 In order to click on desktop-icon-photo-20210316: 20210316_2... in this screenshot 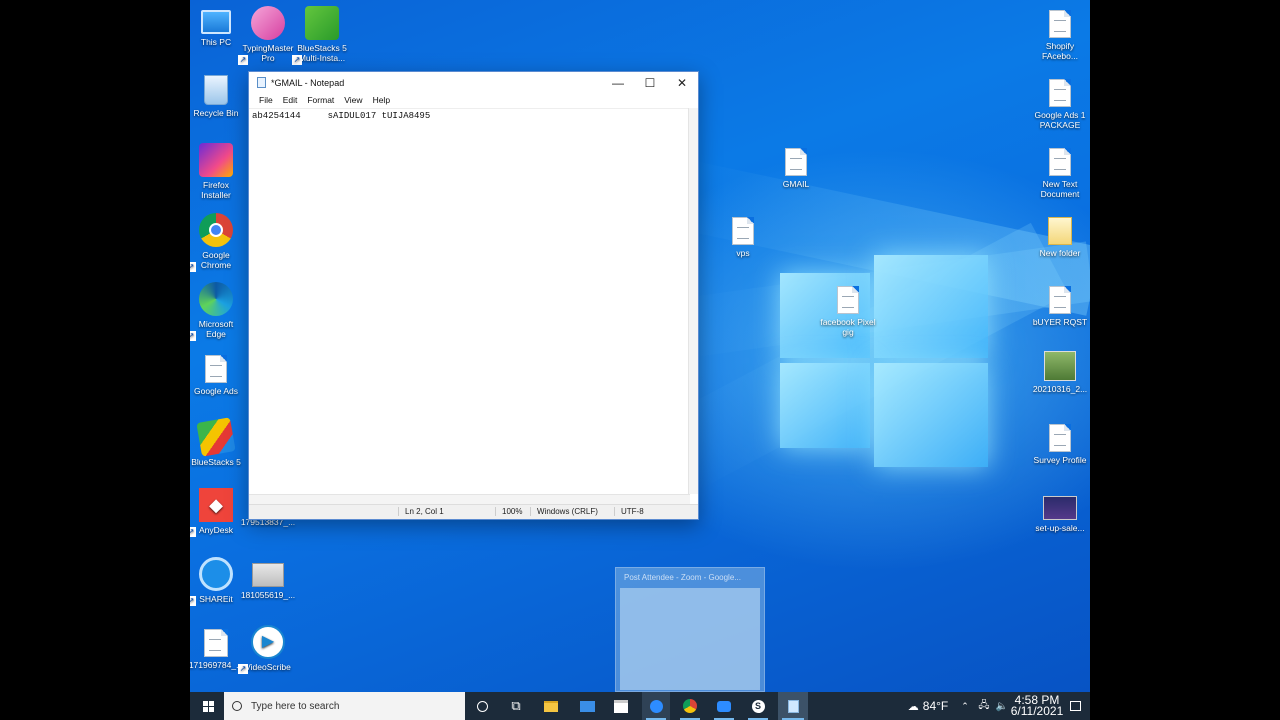, I will do `click(1060, 372)`.